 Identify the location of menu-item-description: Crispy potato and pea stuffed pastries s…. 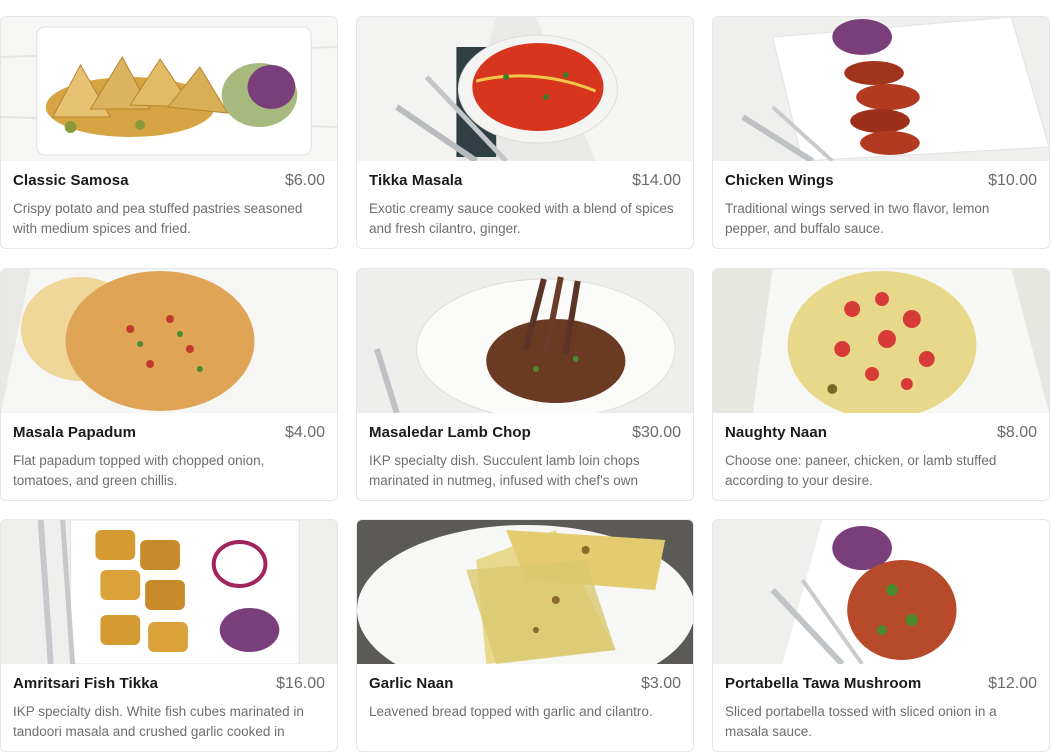
(158, 218).